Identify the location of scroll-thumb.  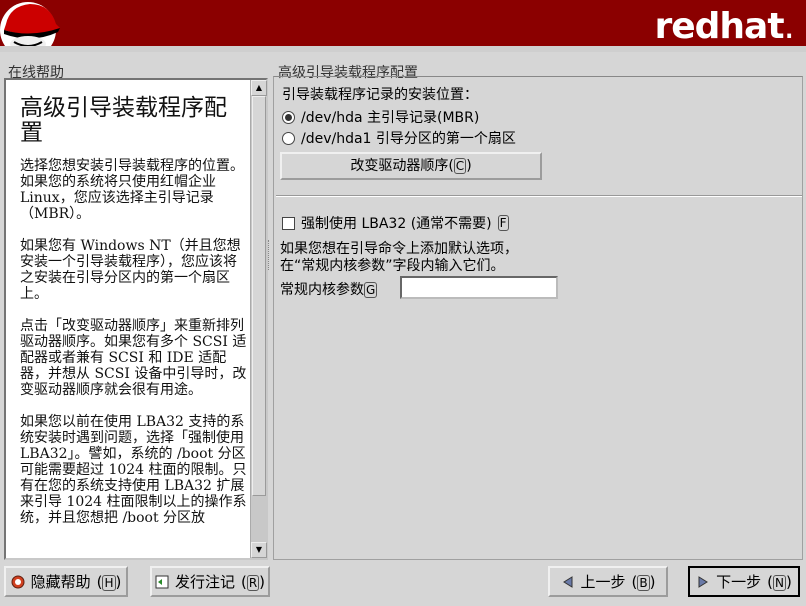
(259, 296).